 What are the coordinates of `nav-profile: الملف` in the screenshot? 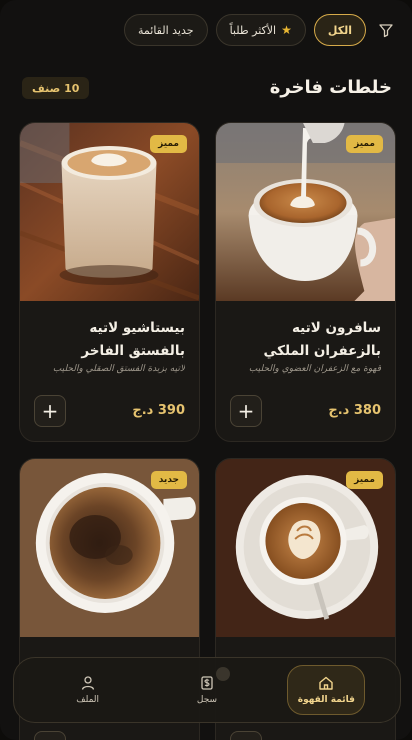 It's located at (88, 690).